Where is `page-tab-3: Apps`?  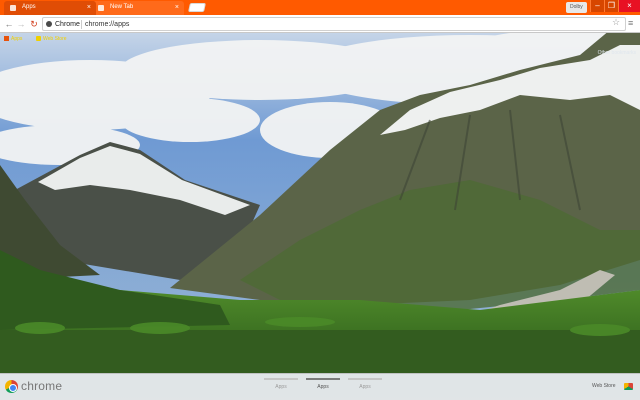
page-tab-3: Apps is located at coordinates (365, 388).